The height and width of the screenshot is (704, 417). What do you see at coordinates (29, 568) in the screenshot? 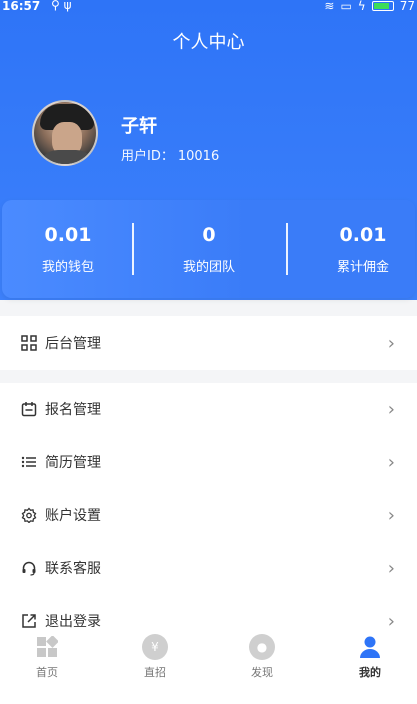
I see `headset-icon` at bounding box center [29, 568].